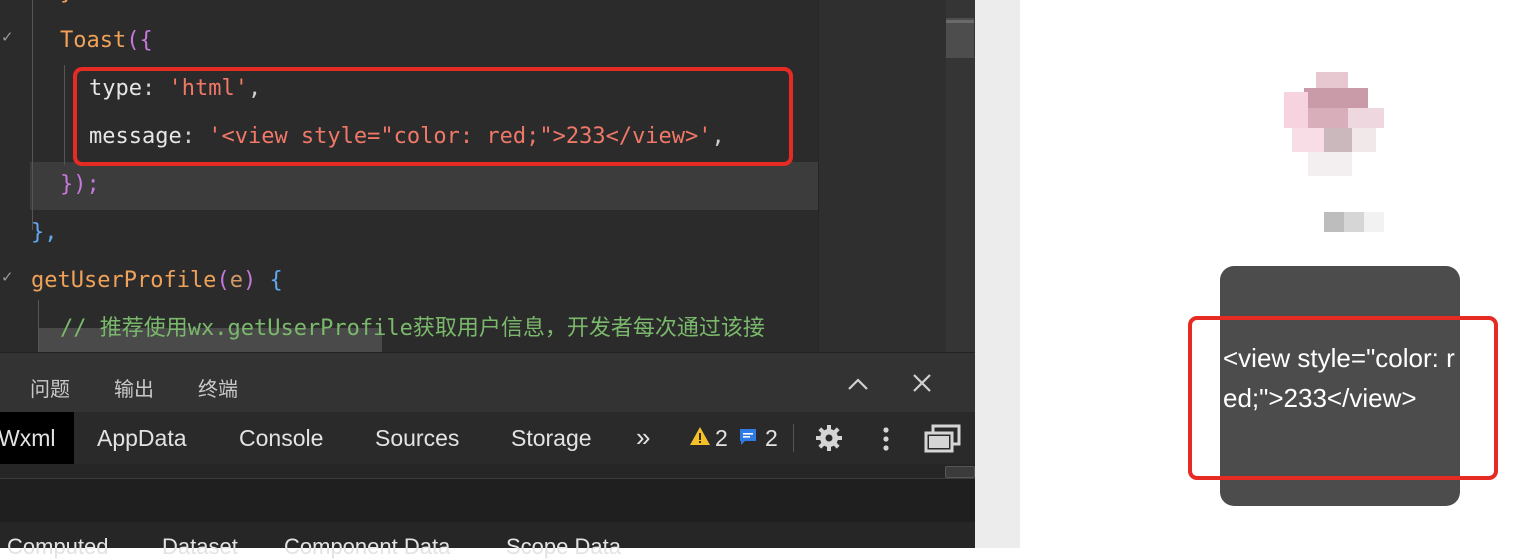 This screenshot has height=560, width=1538. Describe the element at coordinates (721, 438) in the screenshot. I see `warnings-count: 2` at that location.